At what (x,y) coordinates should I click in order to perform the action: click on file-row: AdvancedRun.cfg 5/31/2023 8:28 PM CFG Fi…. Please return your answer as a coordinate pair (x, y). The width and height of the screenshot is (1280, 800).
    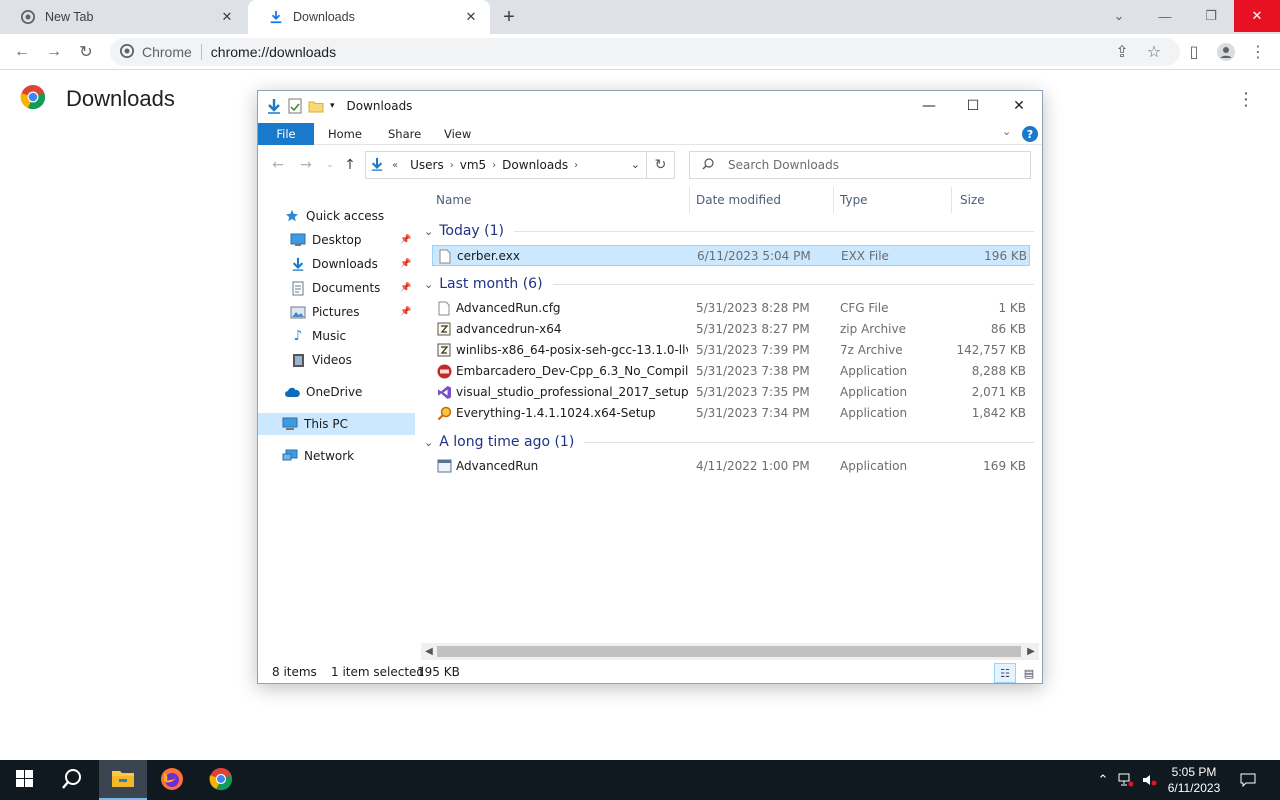
    Looking at the image, I should click on (731, 308).